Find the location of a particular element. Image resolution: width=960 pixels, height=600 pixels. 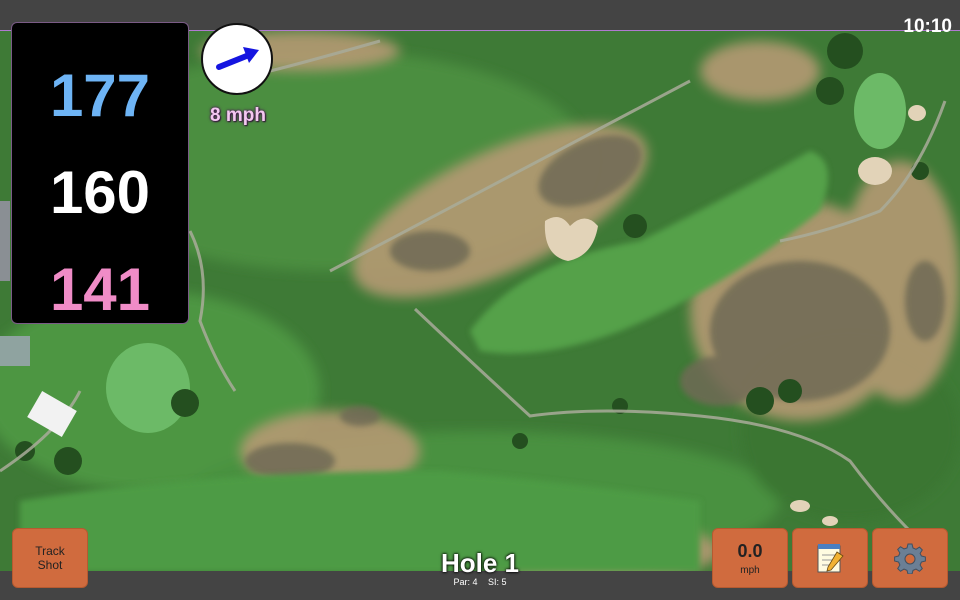

wind-direction-arrow-icon is located at coordinates (237, 58).